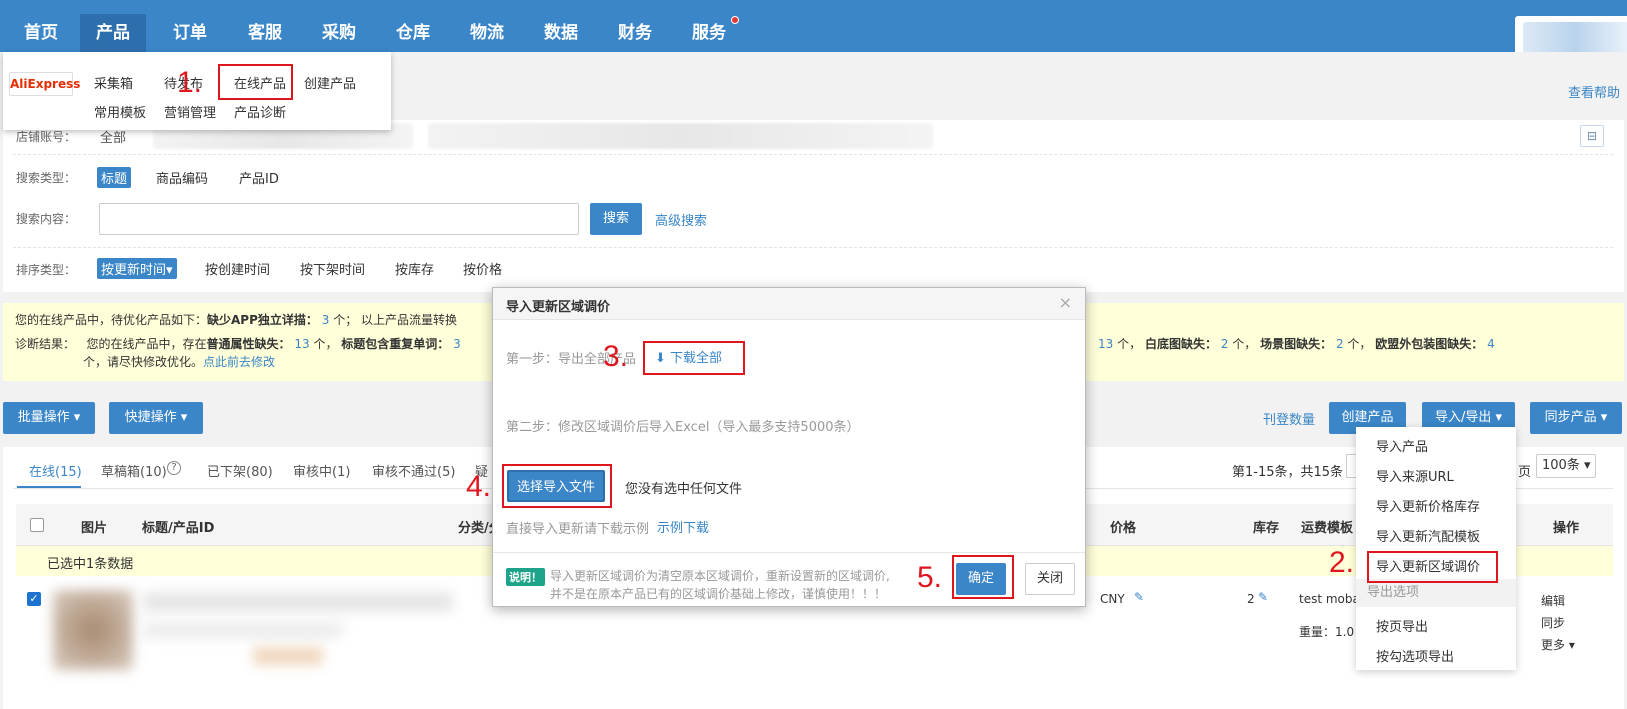  Describe the element at coordinates (55, 470) in the screenshot. I see `tab-online: 在线(15)` at that location.